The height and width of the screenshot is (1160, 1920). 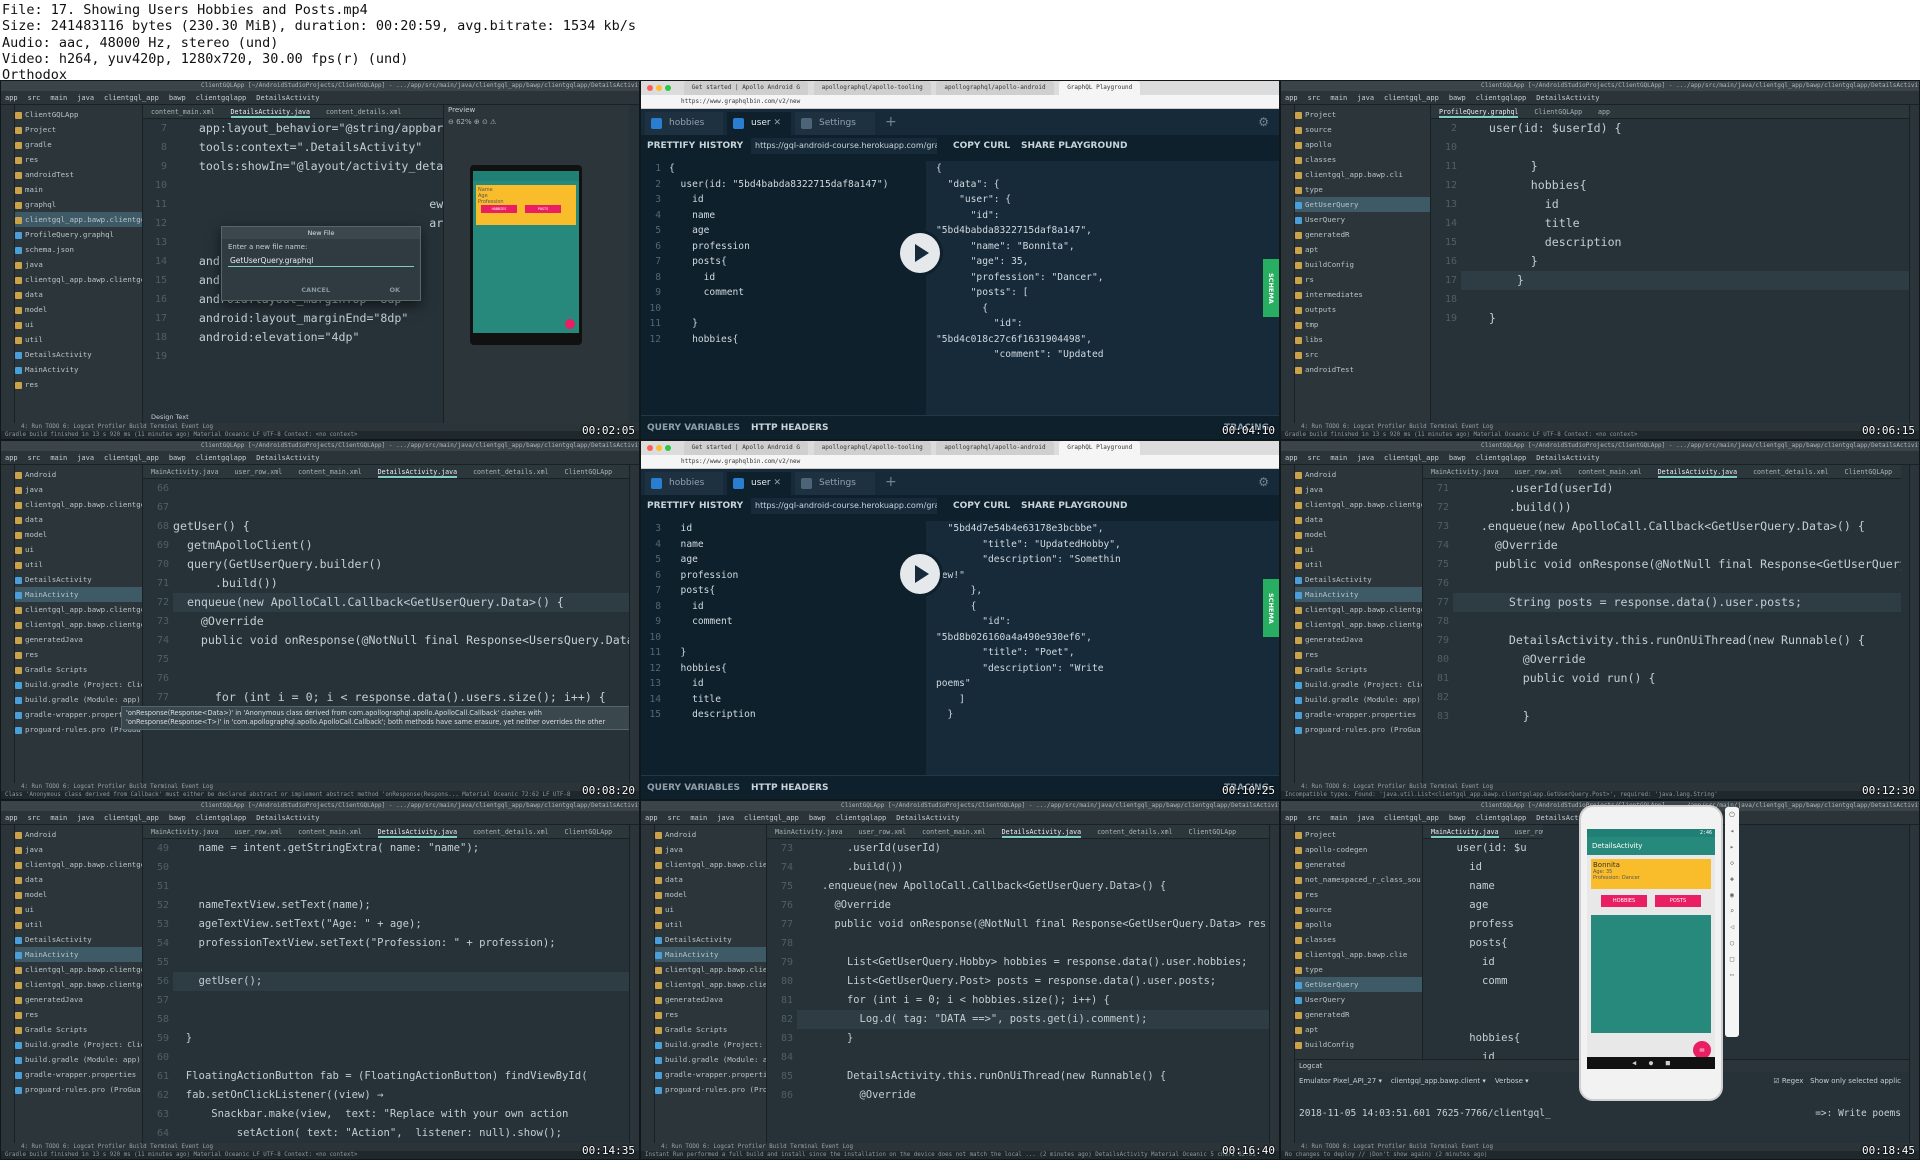 What do you see at coordinates (789, 427) in the screenshot?
I see `http-headers-tab: HTTP HEADERS` at bounding box center [789, 427].